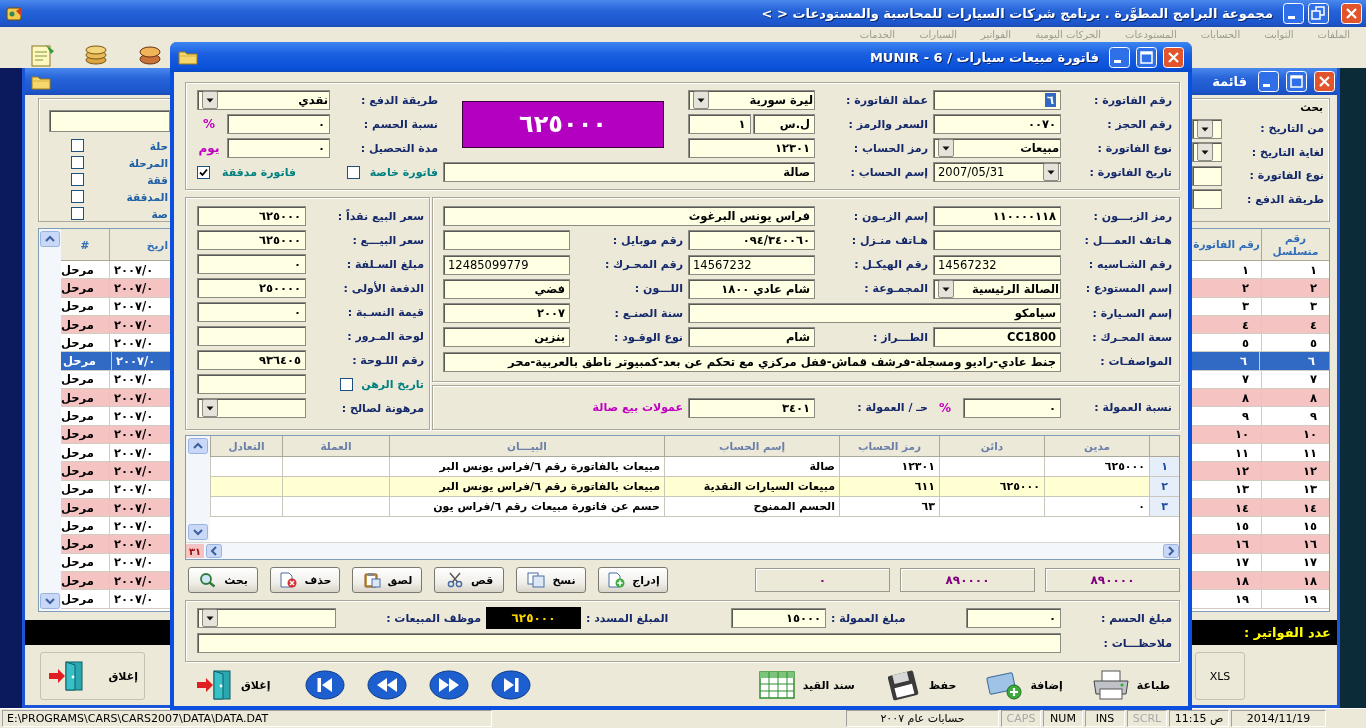 The height and width of the screenshot is (728, 1366). I want to click on table-row: ١ ١, so click(1260, 270).